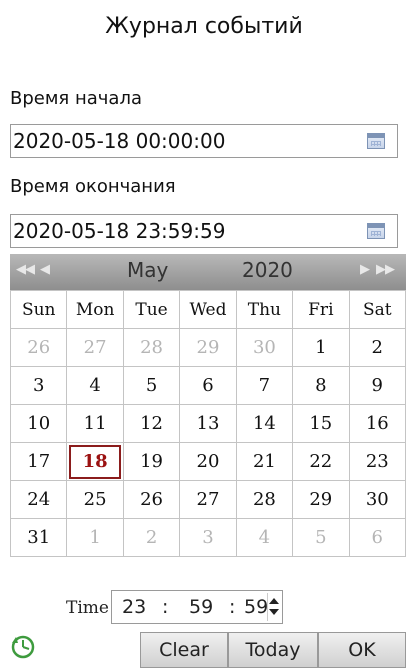 Image resolution: width=408 pixels, height=668 pixels. Describe the element at coordinates (365, 269) in the screenshot. I see `next-month-button: ▶` at that location.